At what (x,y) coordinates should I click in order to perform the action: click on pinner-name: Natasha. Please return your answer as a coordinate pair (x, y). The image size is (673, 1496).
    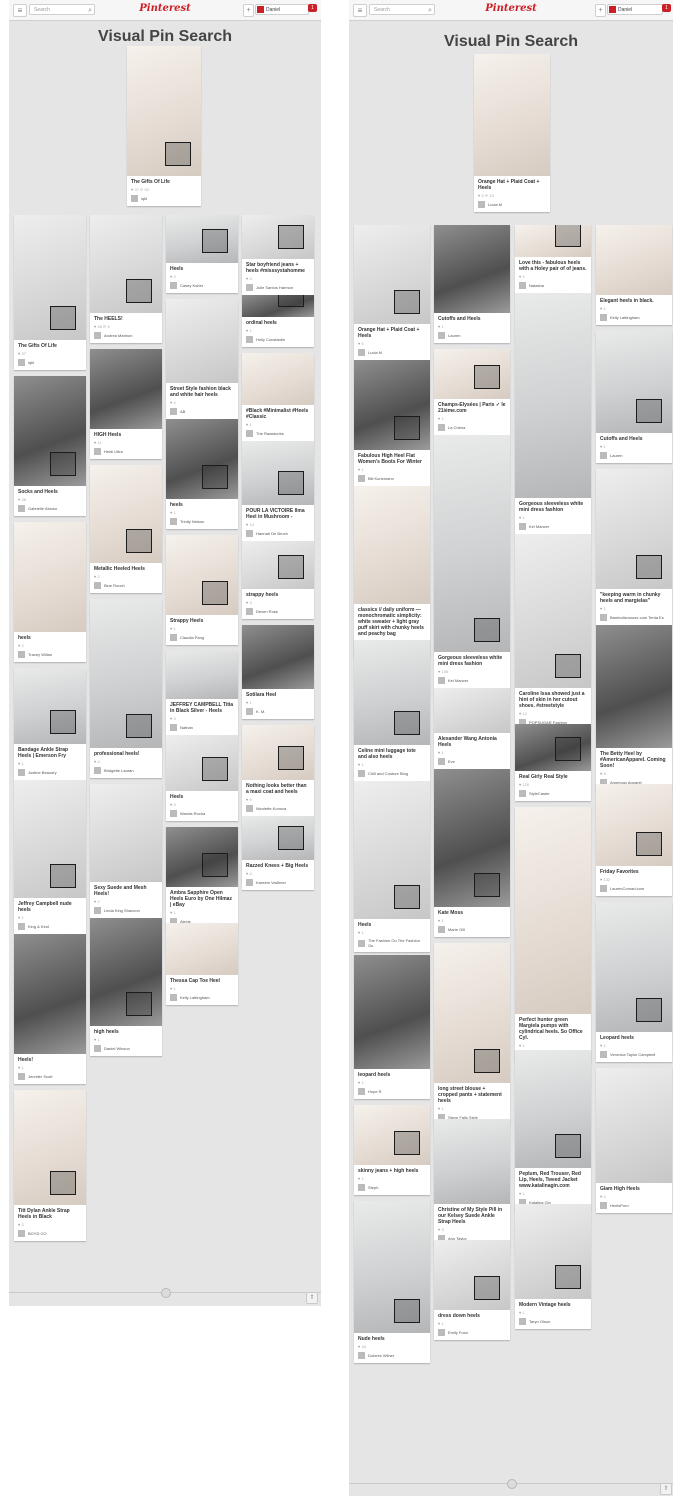
    Looking at the image, I should click on (536, 285).